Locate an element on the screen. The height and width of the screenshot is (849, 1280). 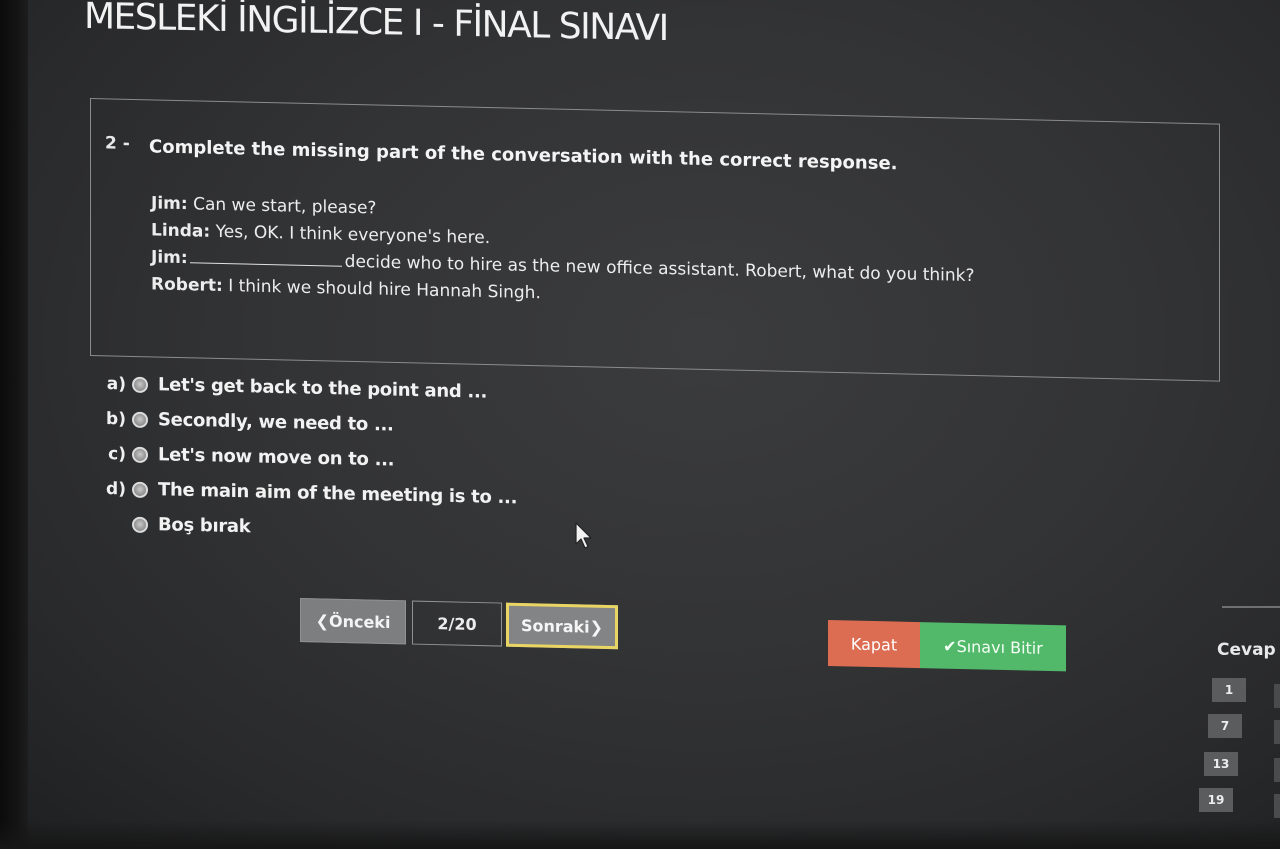
question-number: 2 - is located at coordinates (117, 143).